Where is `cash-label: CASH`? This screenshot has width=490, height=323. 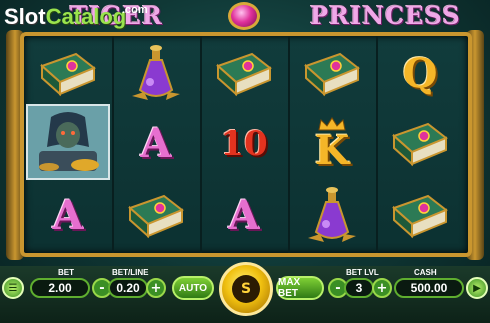
cash-label: CASH is located at coordinates (425, 272).